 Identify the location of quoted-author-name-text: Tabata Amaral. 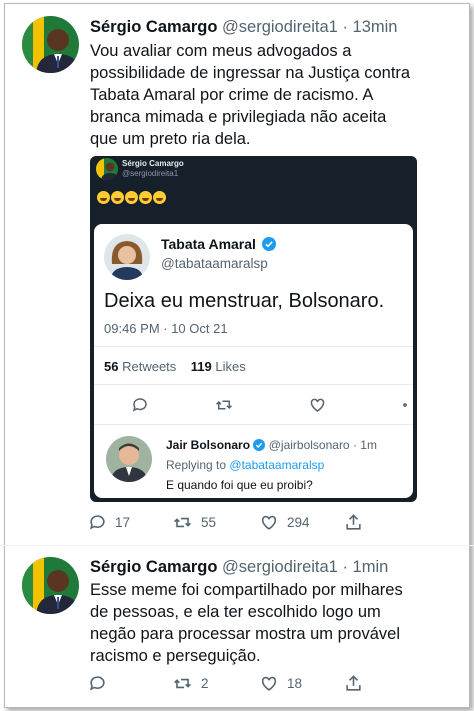
(208, 244).